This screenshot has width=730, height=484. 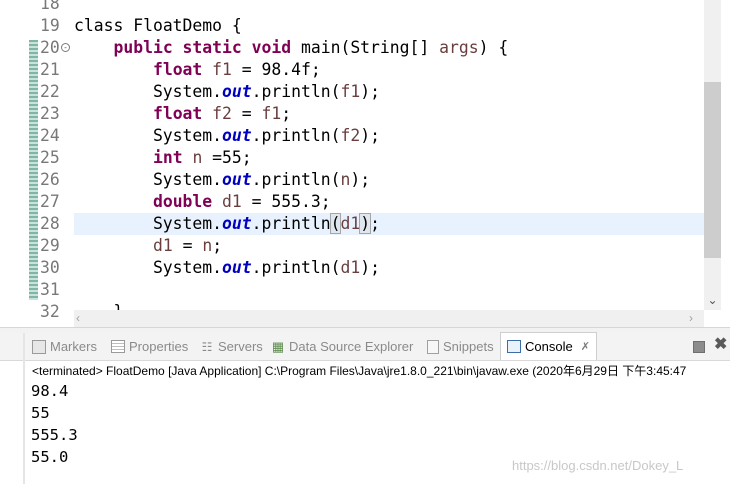 I want to click on line-number: 25, so click(x=50, y=157).